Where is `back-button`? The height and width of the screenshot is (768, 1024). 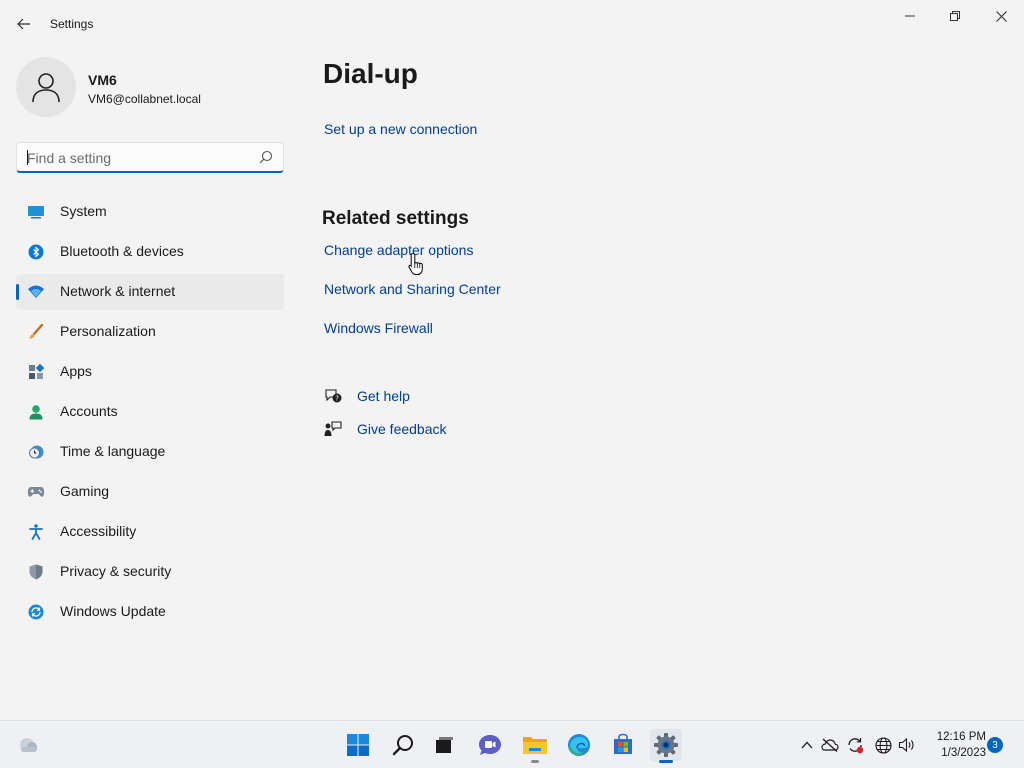
back-button is located at coordinates (24, 24).